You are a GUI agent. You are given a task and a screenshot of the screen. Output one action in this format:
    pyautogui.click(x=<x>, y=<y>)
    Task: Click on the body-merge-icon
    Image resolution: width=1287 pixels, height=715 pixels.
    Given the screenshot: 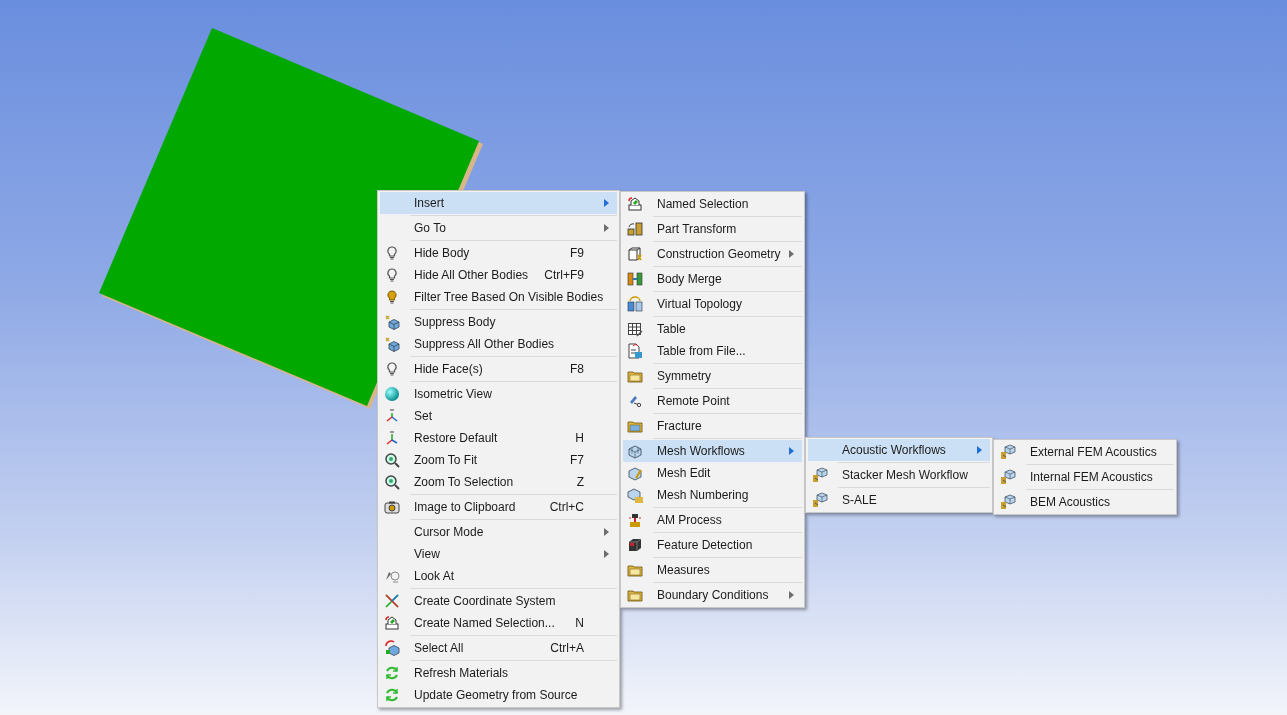 What is the action you would take?
    pyautogui.click(x=635, y=279)
    